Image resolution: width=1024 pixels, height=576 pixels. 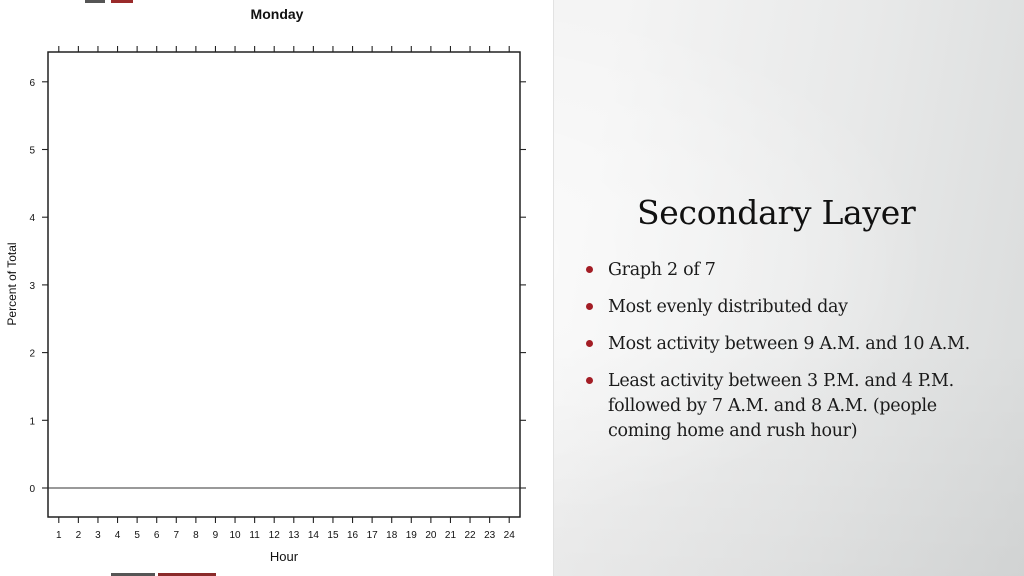 What do you see at coordinates (235, 535) in the screenshot?
I see `x-tick-label: 10` at bounding box center [235, 535].